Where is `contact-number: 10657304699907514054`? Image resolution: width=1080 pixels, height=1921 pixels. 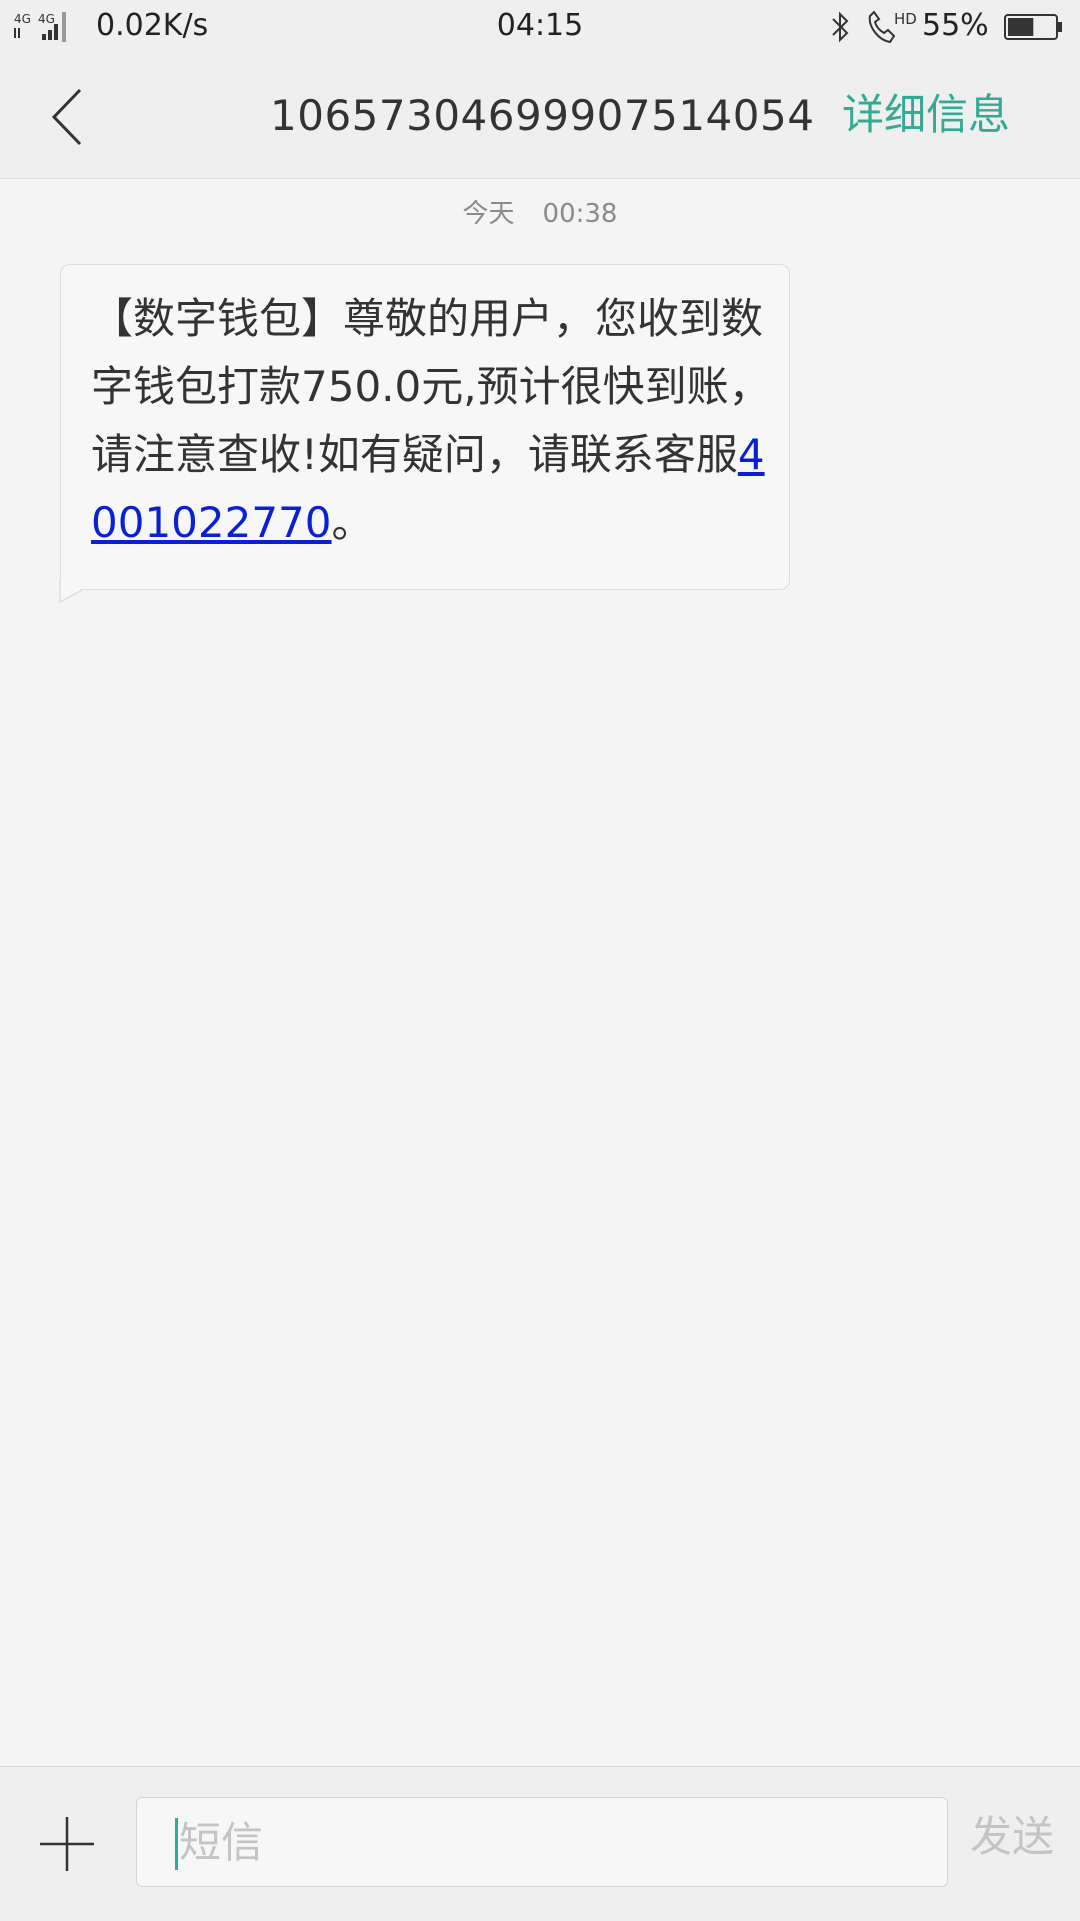
contact-number: 10657304699907514054 is located at coordinates (542, 115).